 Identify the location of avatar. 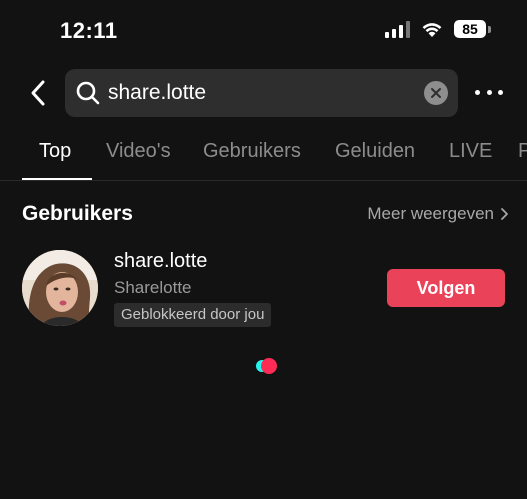
(60, 288).